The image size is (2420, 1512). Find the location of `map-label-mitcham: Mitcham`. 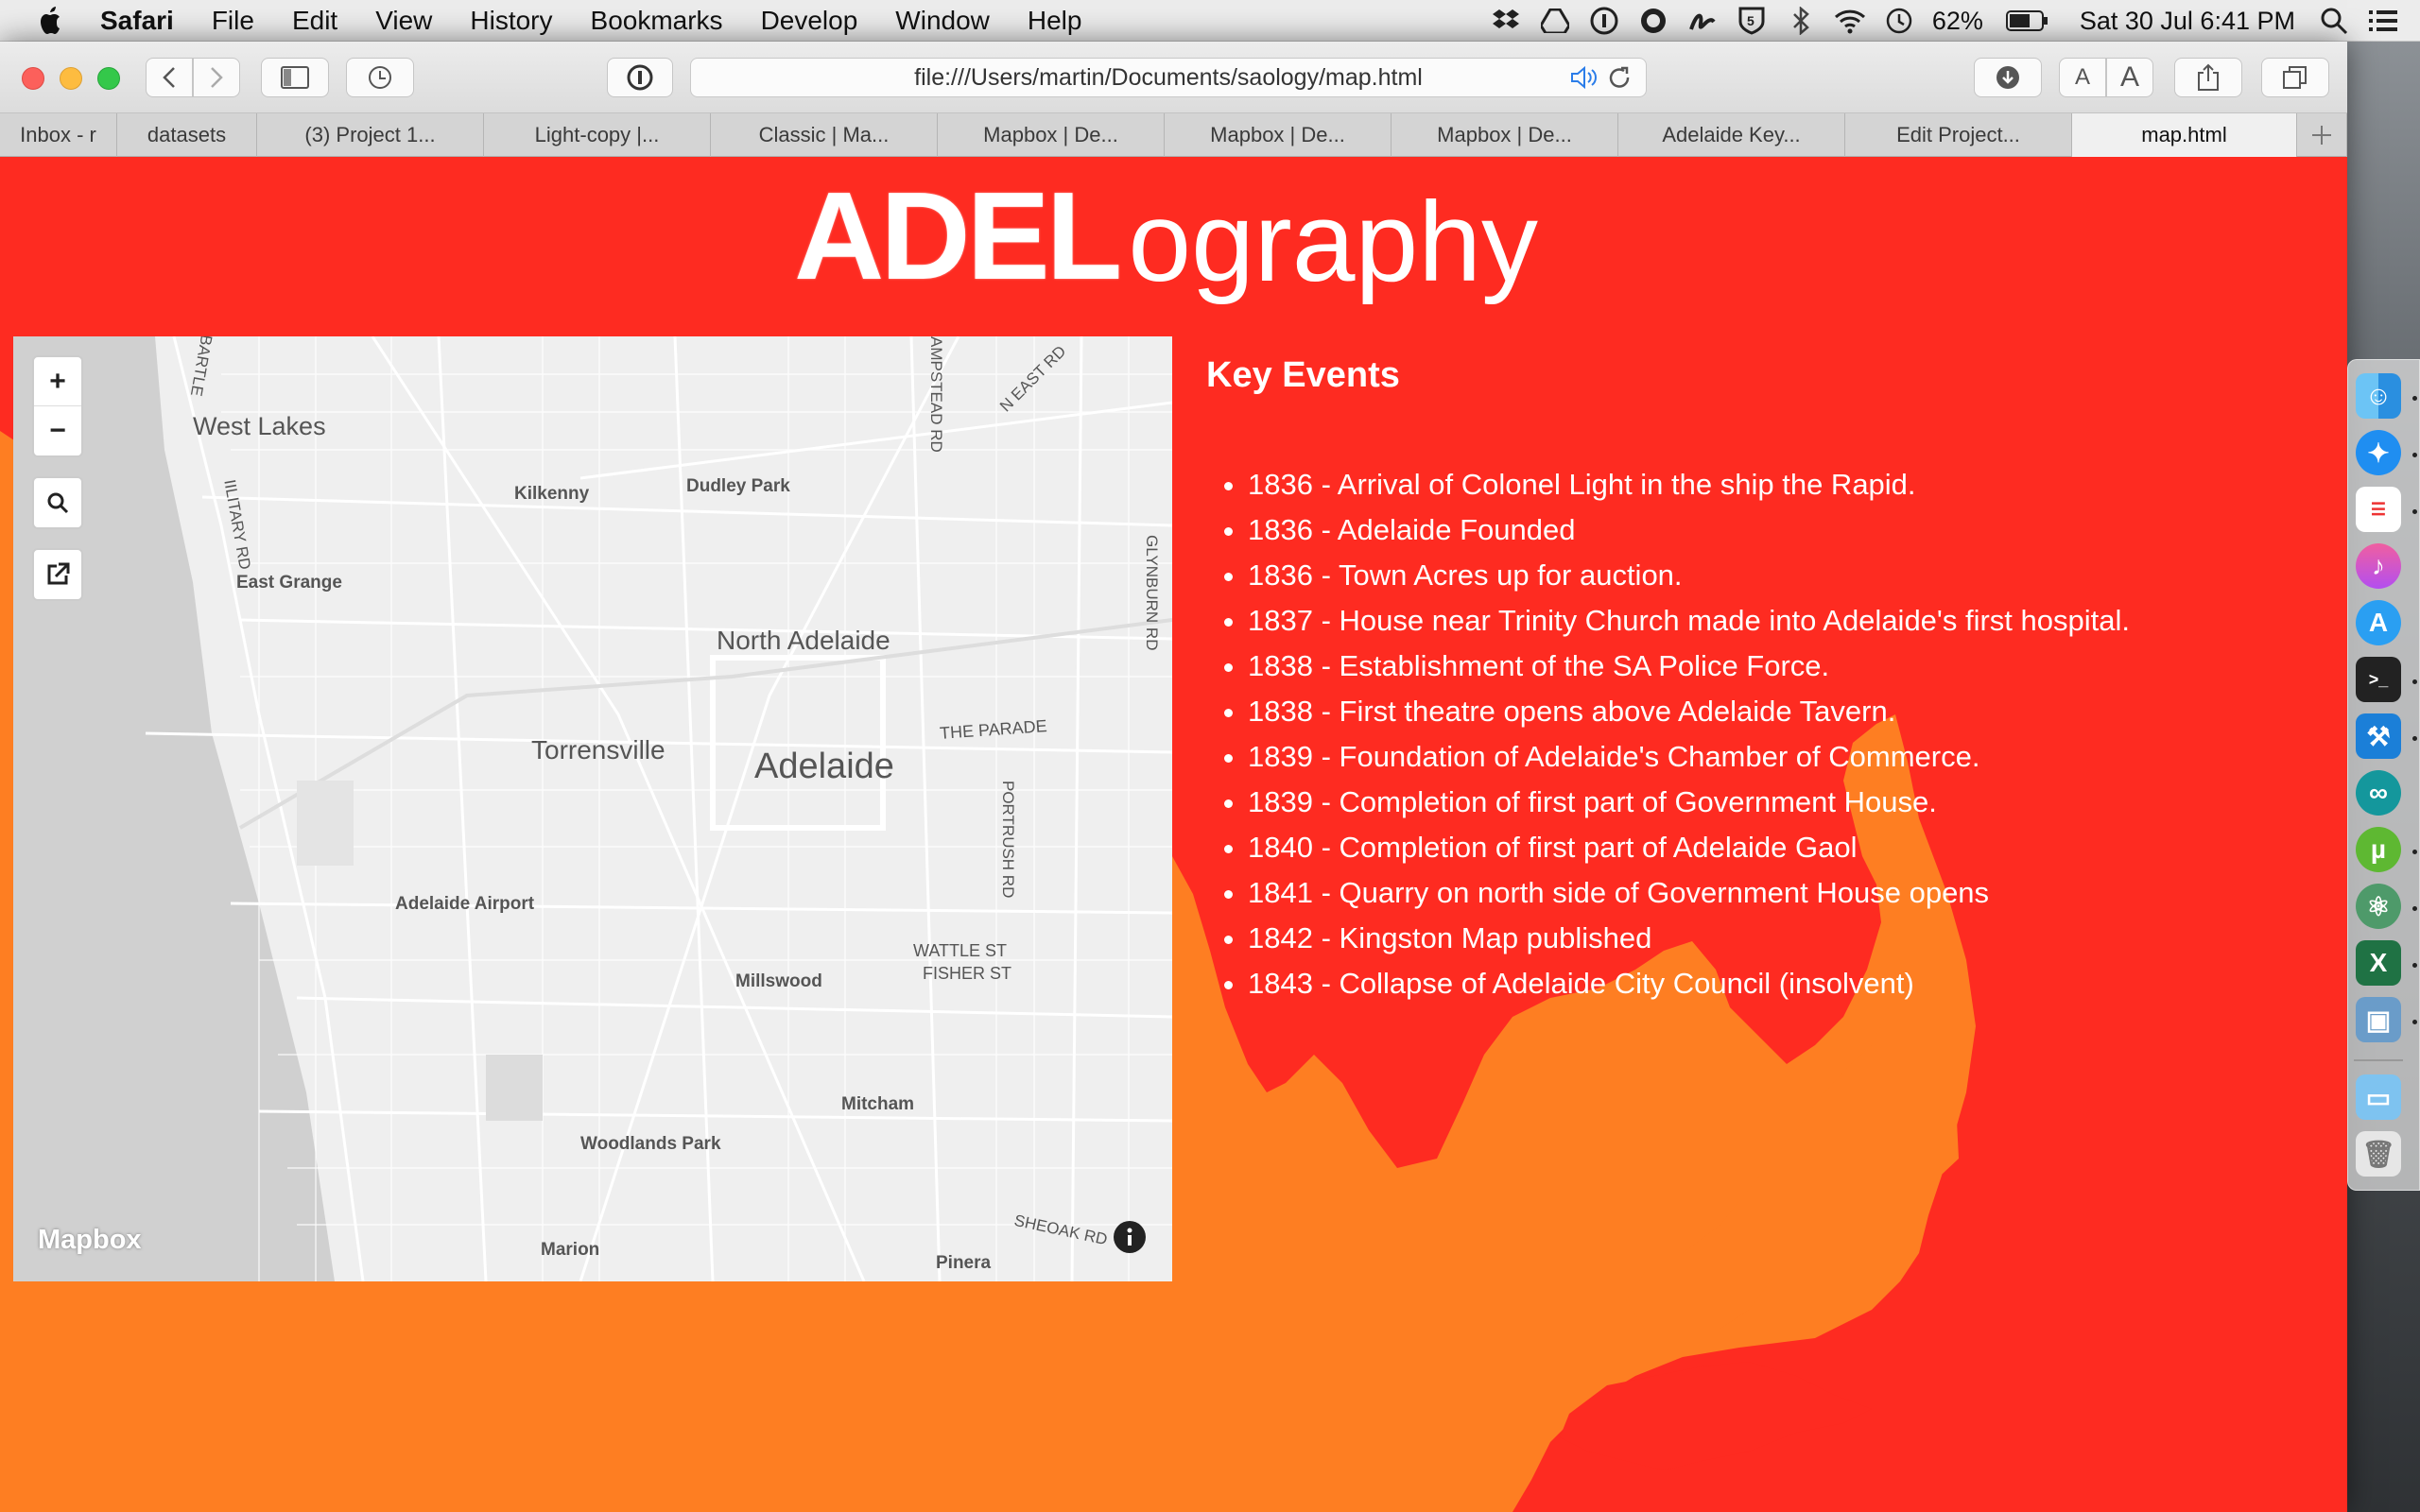

map-label-mitcham: Mitcham is located at coordinates (878, 1104).